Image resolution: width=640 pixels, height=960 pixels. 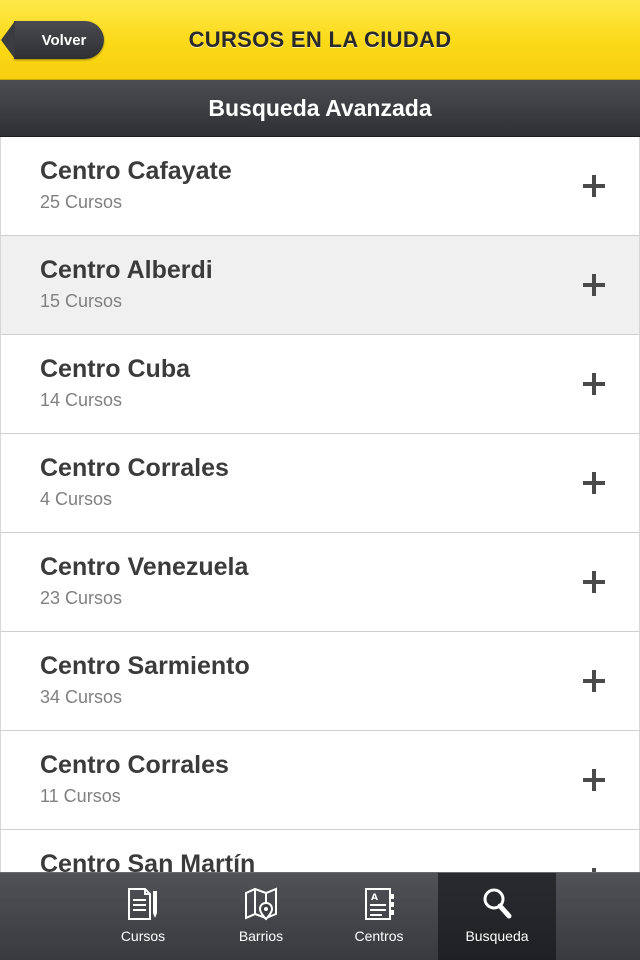 What do you see at coordinates (80, 796) in the screenshot?
I see `list-item-course-count: 11 Cursos` at bounding box center [80, 796].